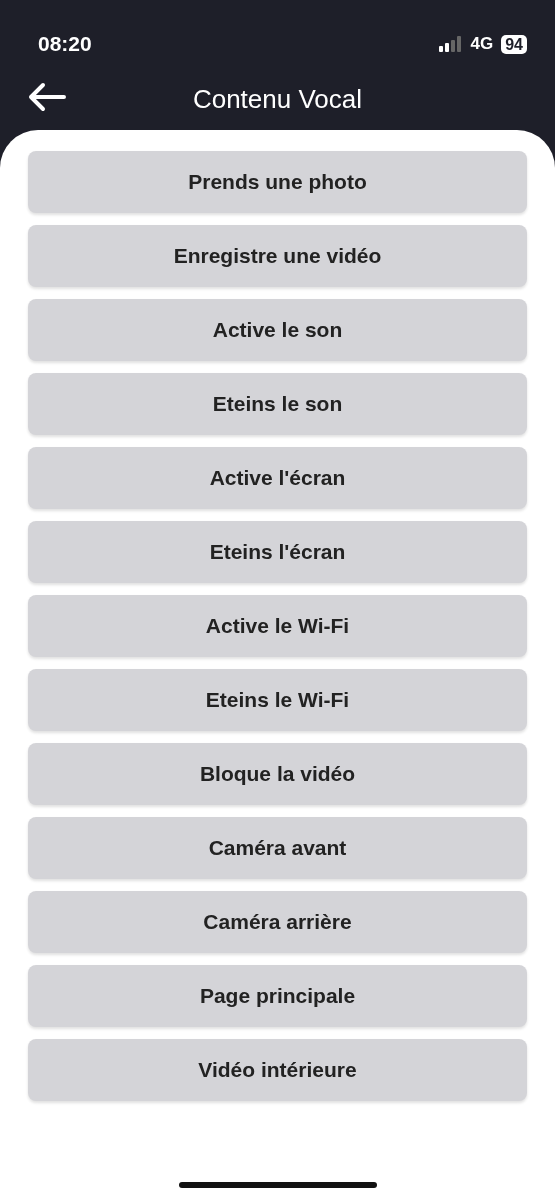  Describe the element at coordinates (47, 97) in the screenshot. I see `back-arrow-icon` at that location.